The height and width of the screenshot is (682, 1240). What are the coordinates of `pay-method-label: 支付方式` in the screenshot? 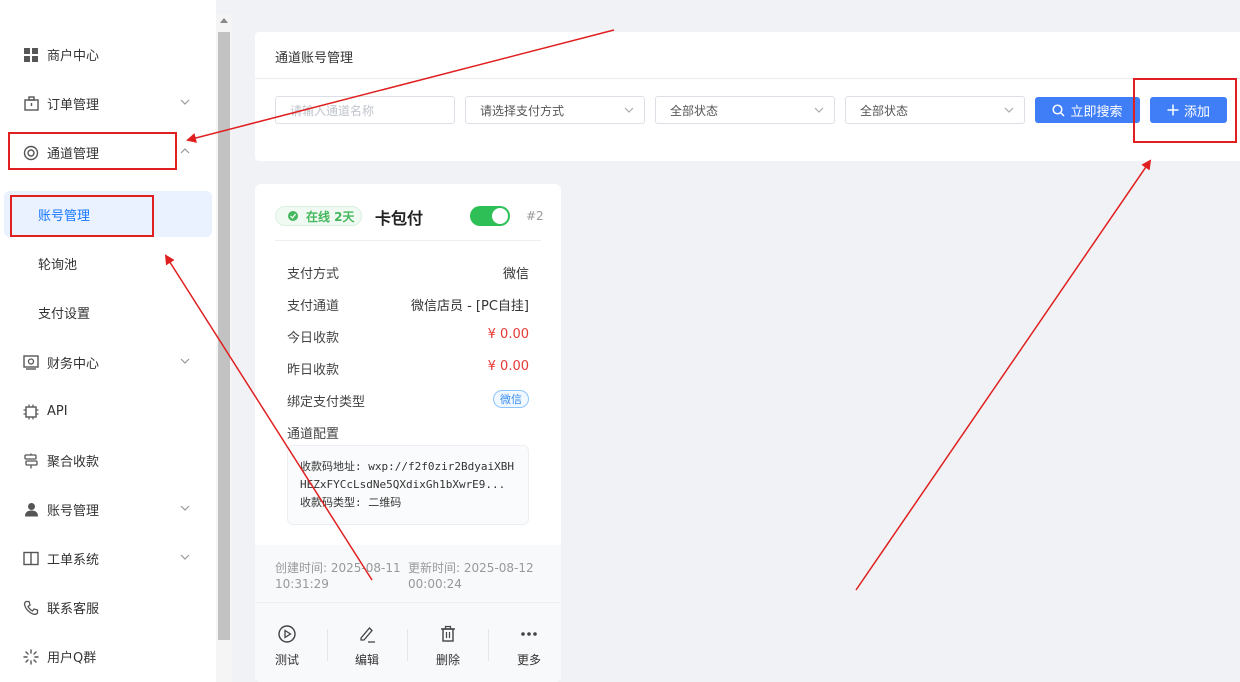 It's located at (313, 274).